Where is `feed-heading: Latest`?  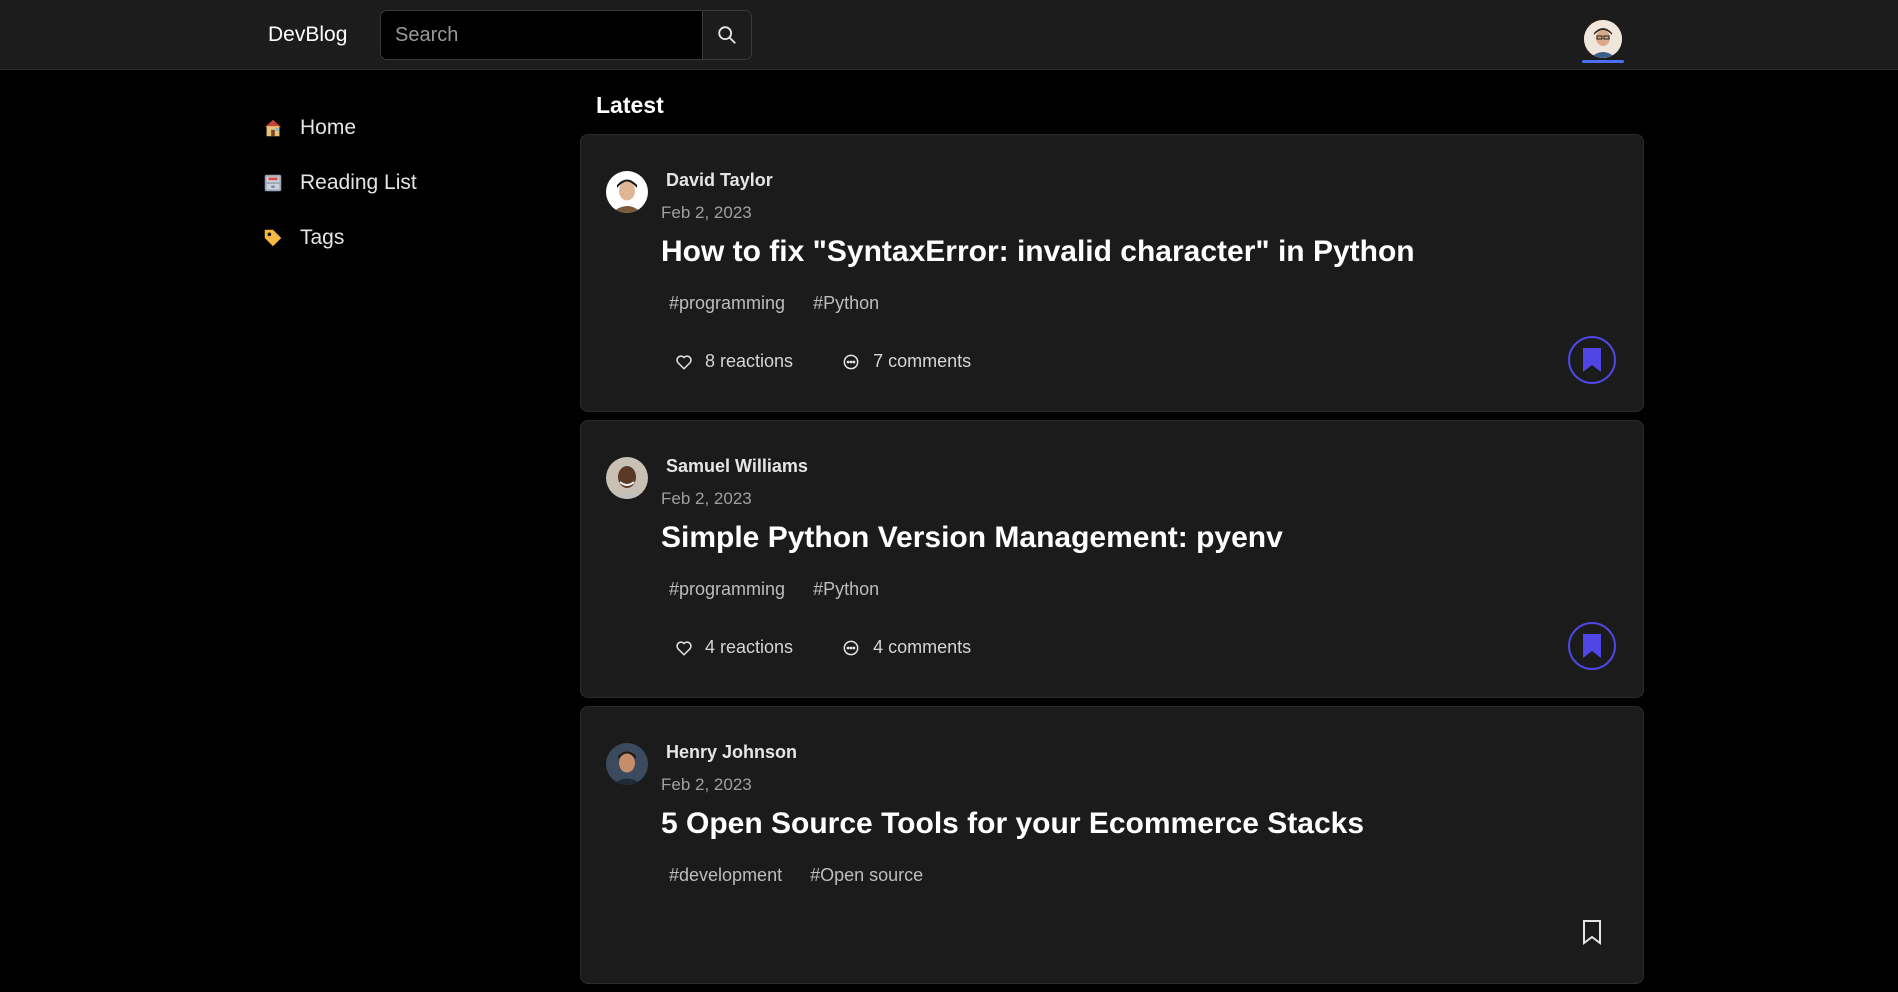
feed-heading: Latest is located at coordinates (630, 105).